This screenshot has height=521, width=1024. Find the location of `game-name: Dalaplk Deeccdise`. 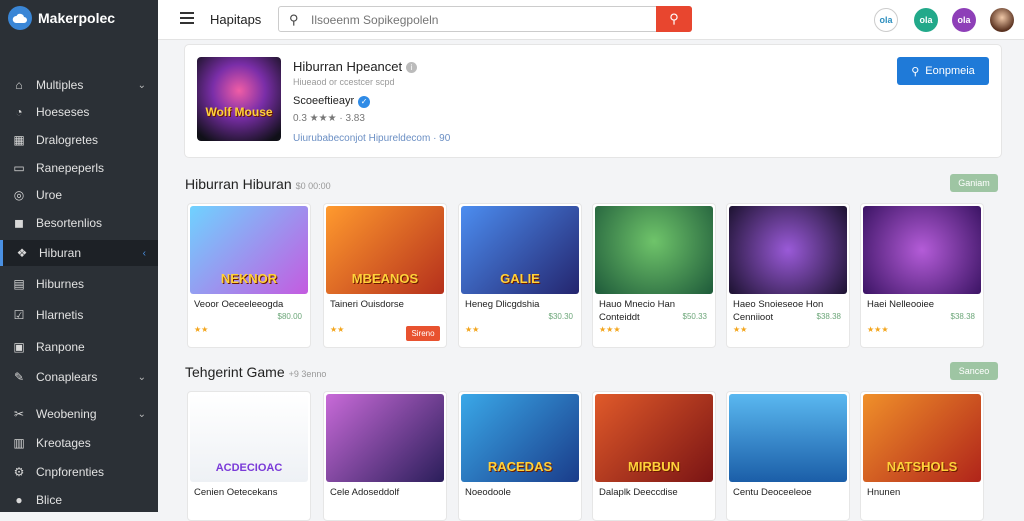

game-name: Dalaplk Deeccdise is located at coordinates (638, 492).